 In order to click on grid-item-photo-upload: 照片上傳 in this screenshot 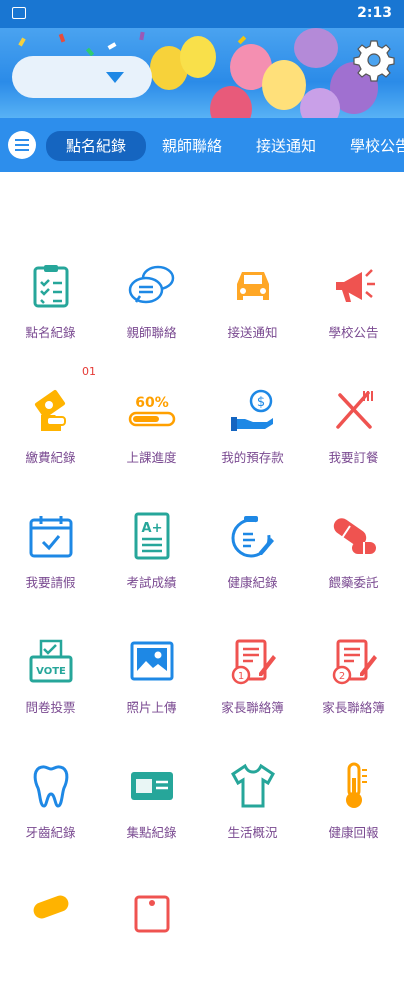, I will do `click(151, 685)`.